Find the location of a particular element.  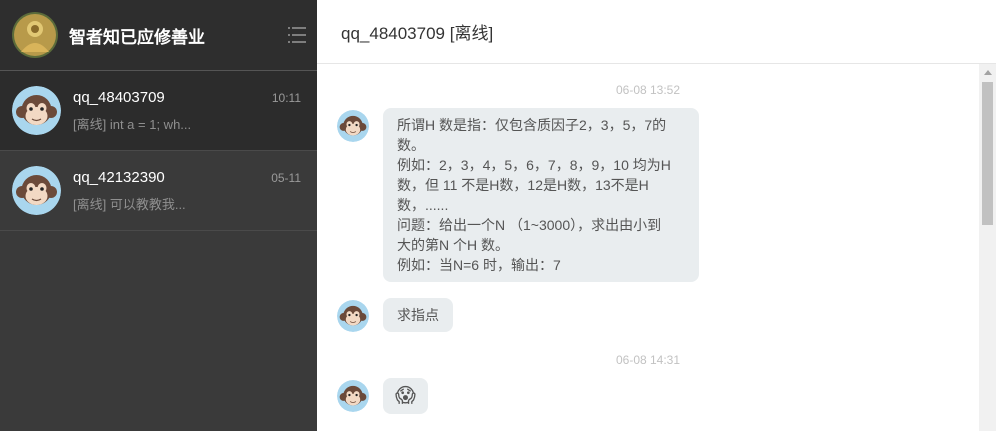

chat-header: qq_48403709 [离线] is located at coordinates (656, 32).